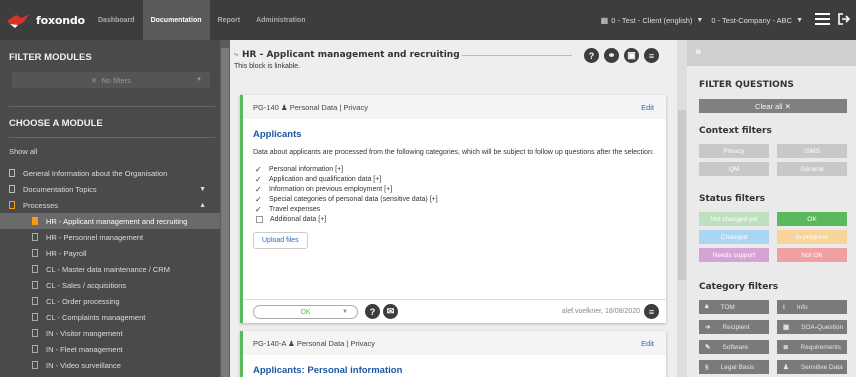  Describe the element at coordinates (280, 240) in the screenshot. I see `upload-files-button: Upload files` at that location.